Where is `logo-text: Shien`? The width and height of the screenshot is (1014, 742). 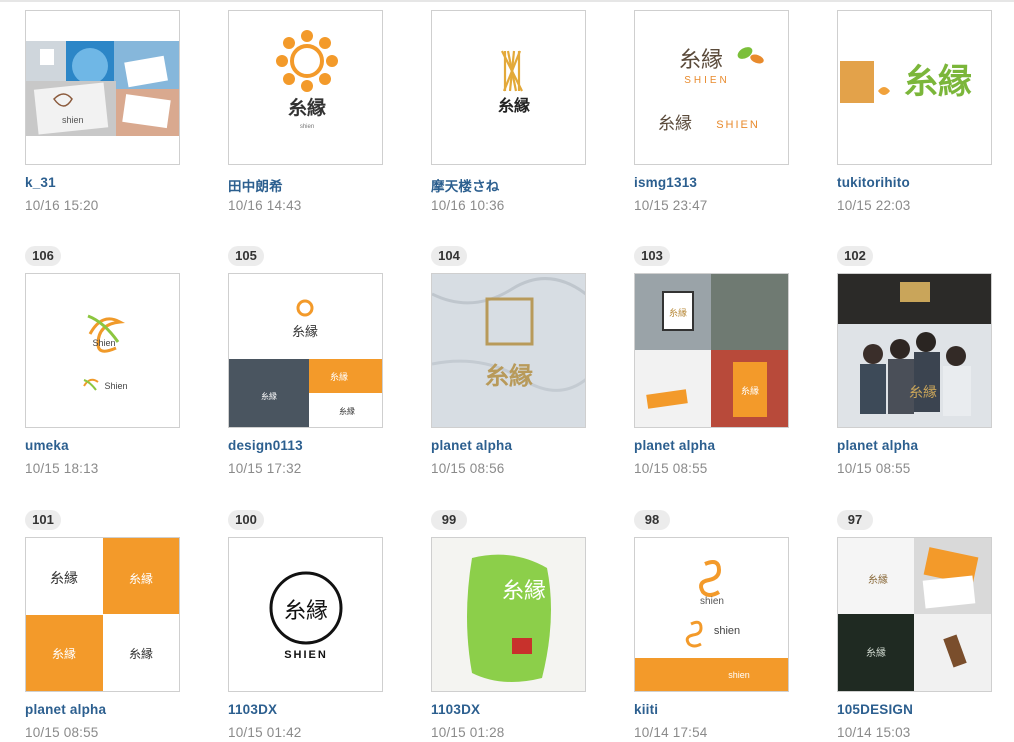 logo-text: Shien is located at coordinates (103, 343).